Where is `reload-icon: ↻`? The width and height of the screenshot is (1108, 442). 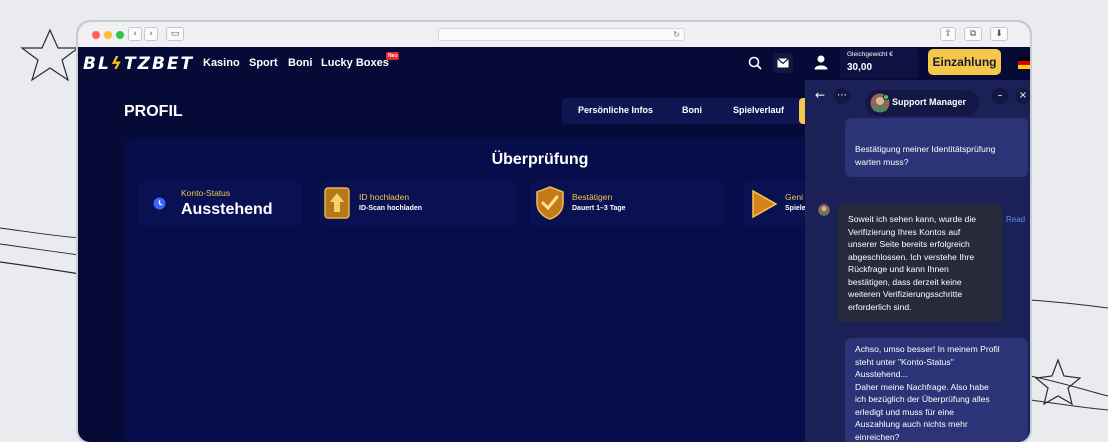 reload-icon: ↻ is located at coordinates (676, 35).